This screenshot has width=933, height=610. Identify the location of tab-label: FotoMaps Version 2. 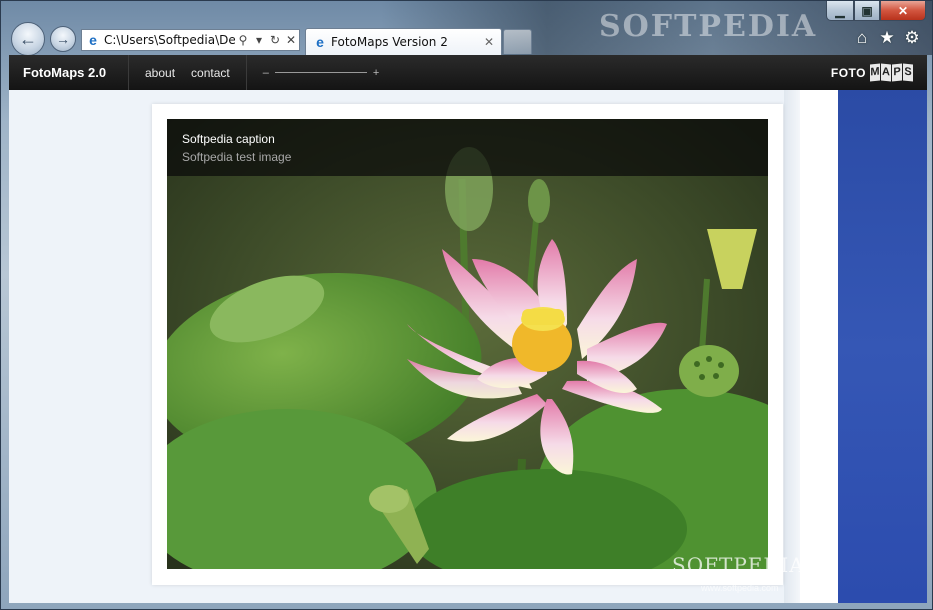
(389, 42).